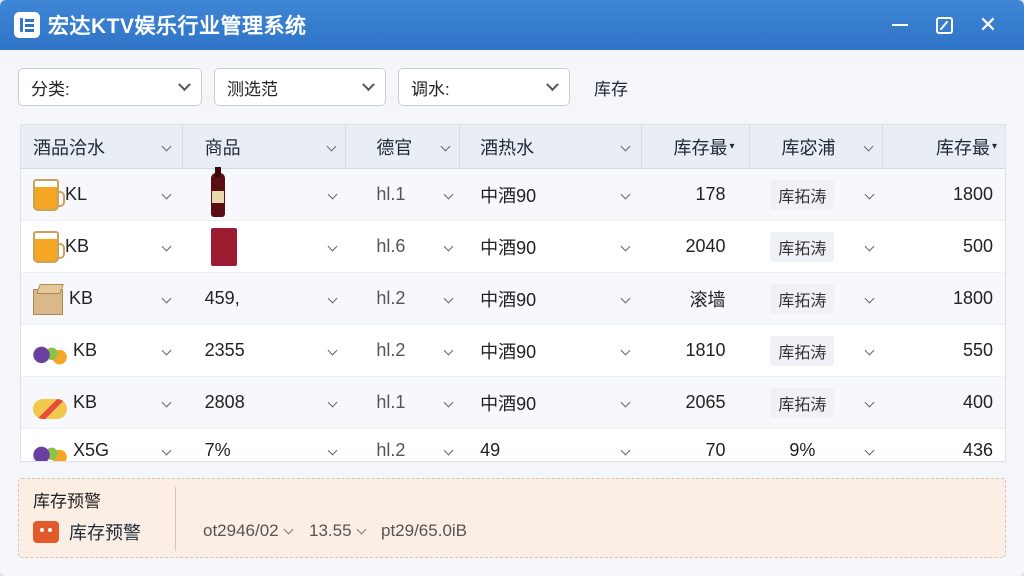 The image size is (1024, 576). I want to click on cheese-plate-icon, so click(50, 408).